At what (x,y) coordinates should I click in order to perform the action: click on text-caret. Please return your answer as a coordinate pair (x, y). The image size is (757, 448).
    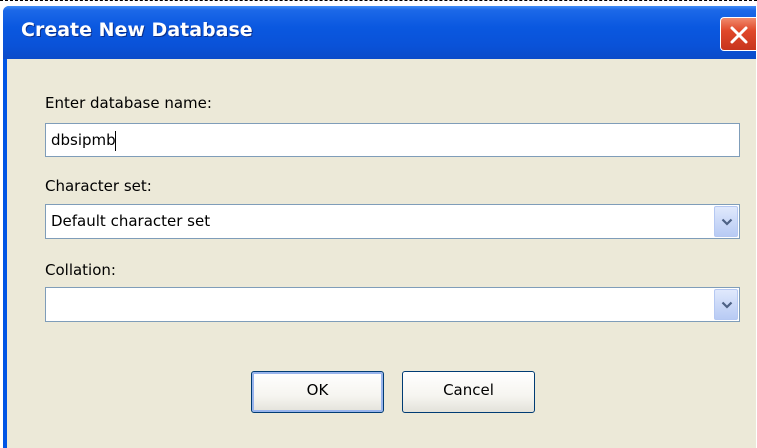
    Looking at the image, I should click on (115, 141).